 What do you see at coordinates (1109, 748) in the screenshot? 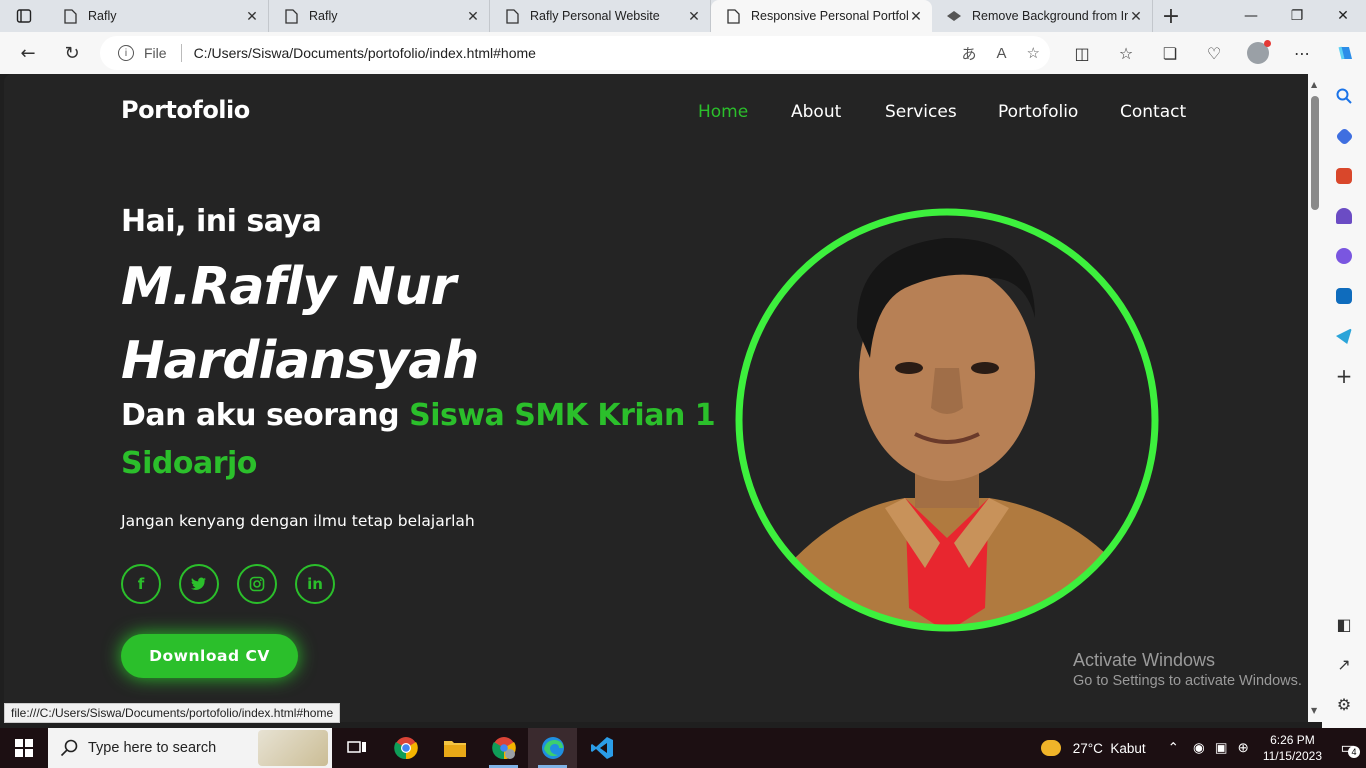
I see `weather-text: 27°C Kabut` at bounding box center [1109, 748].